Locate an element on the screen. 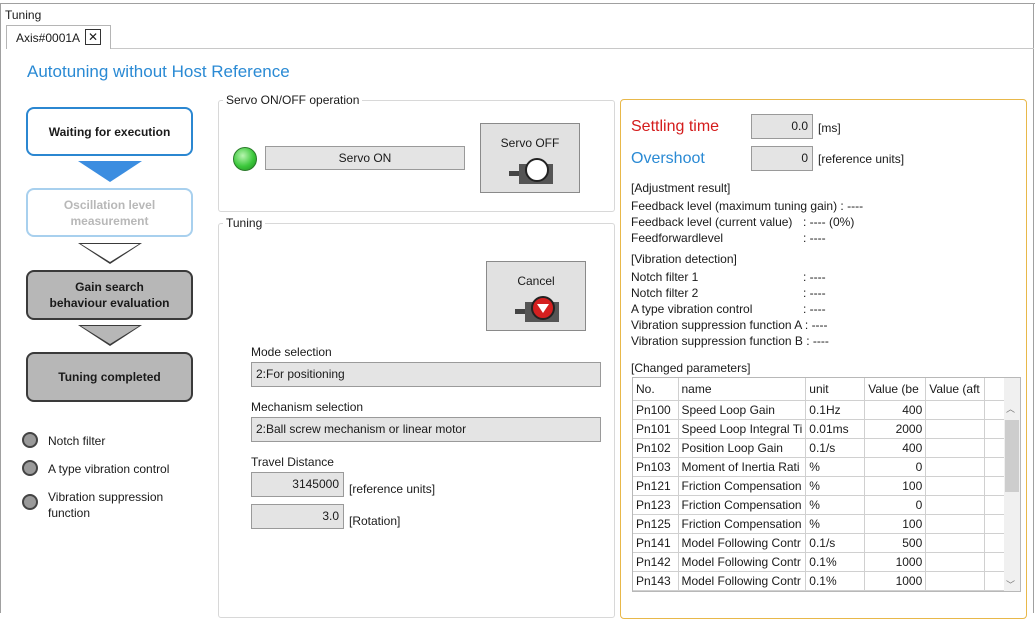 This screenshot has height=619, width=1035. table-row: Pn125 Friction Compensation% 100 is located at coordinates (819, 524).